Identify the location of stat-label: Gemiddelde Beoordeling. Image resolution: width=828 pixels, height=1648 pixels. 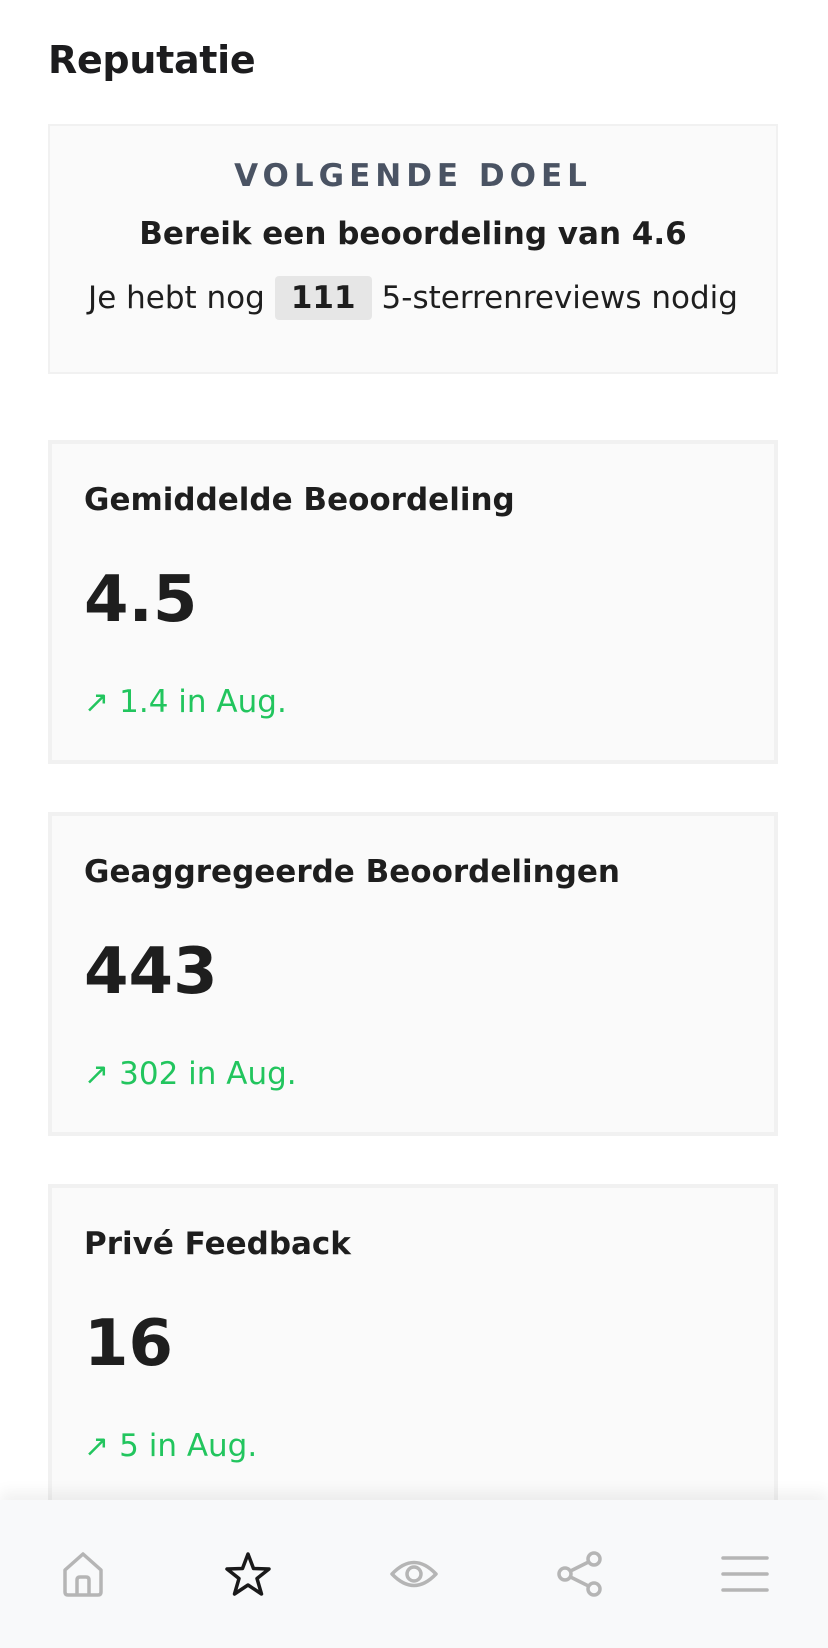
(299, 500).